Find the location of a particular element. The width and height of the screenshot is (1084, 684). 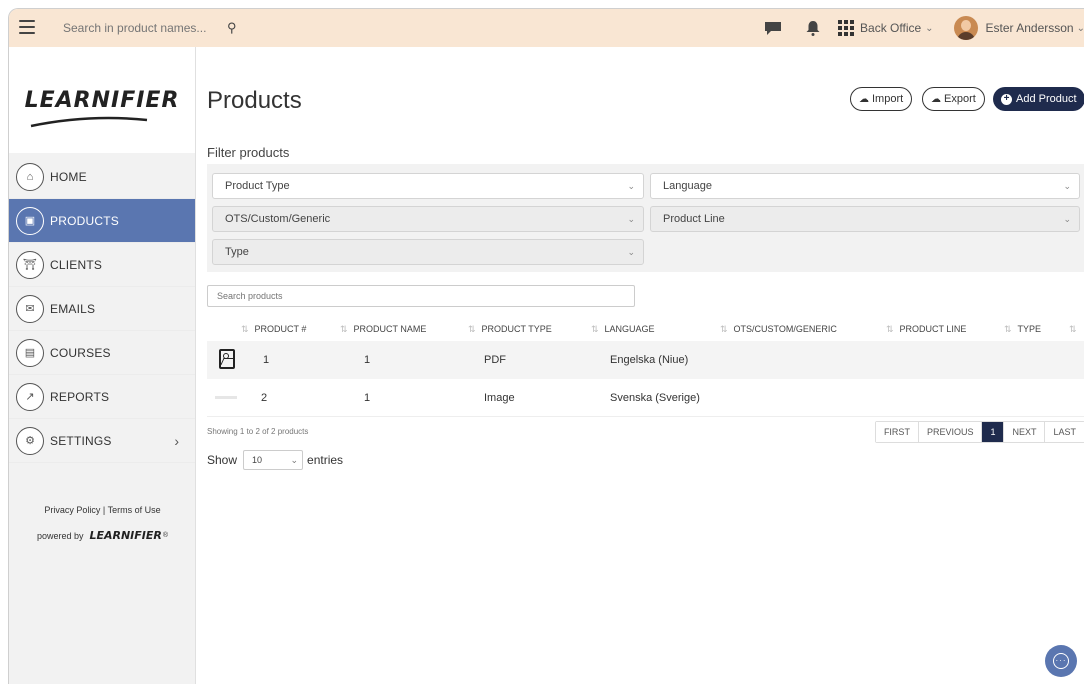

top-search-input is located at coordinates (135, 28).